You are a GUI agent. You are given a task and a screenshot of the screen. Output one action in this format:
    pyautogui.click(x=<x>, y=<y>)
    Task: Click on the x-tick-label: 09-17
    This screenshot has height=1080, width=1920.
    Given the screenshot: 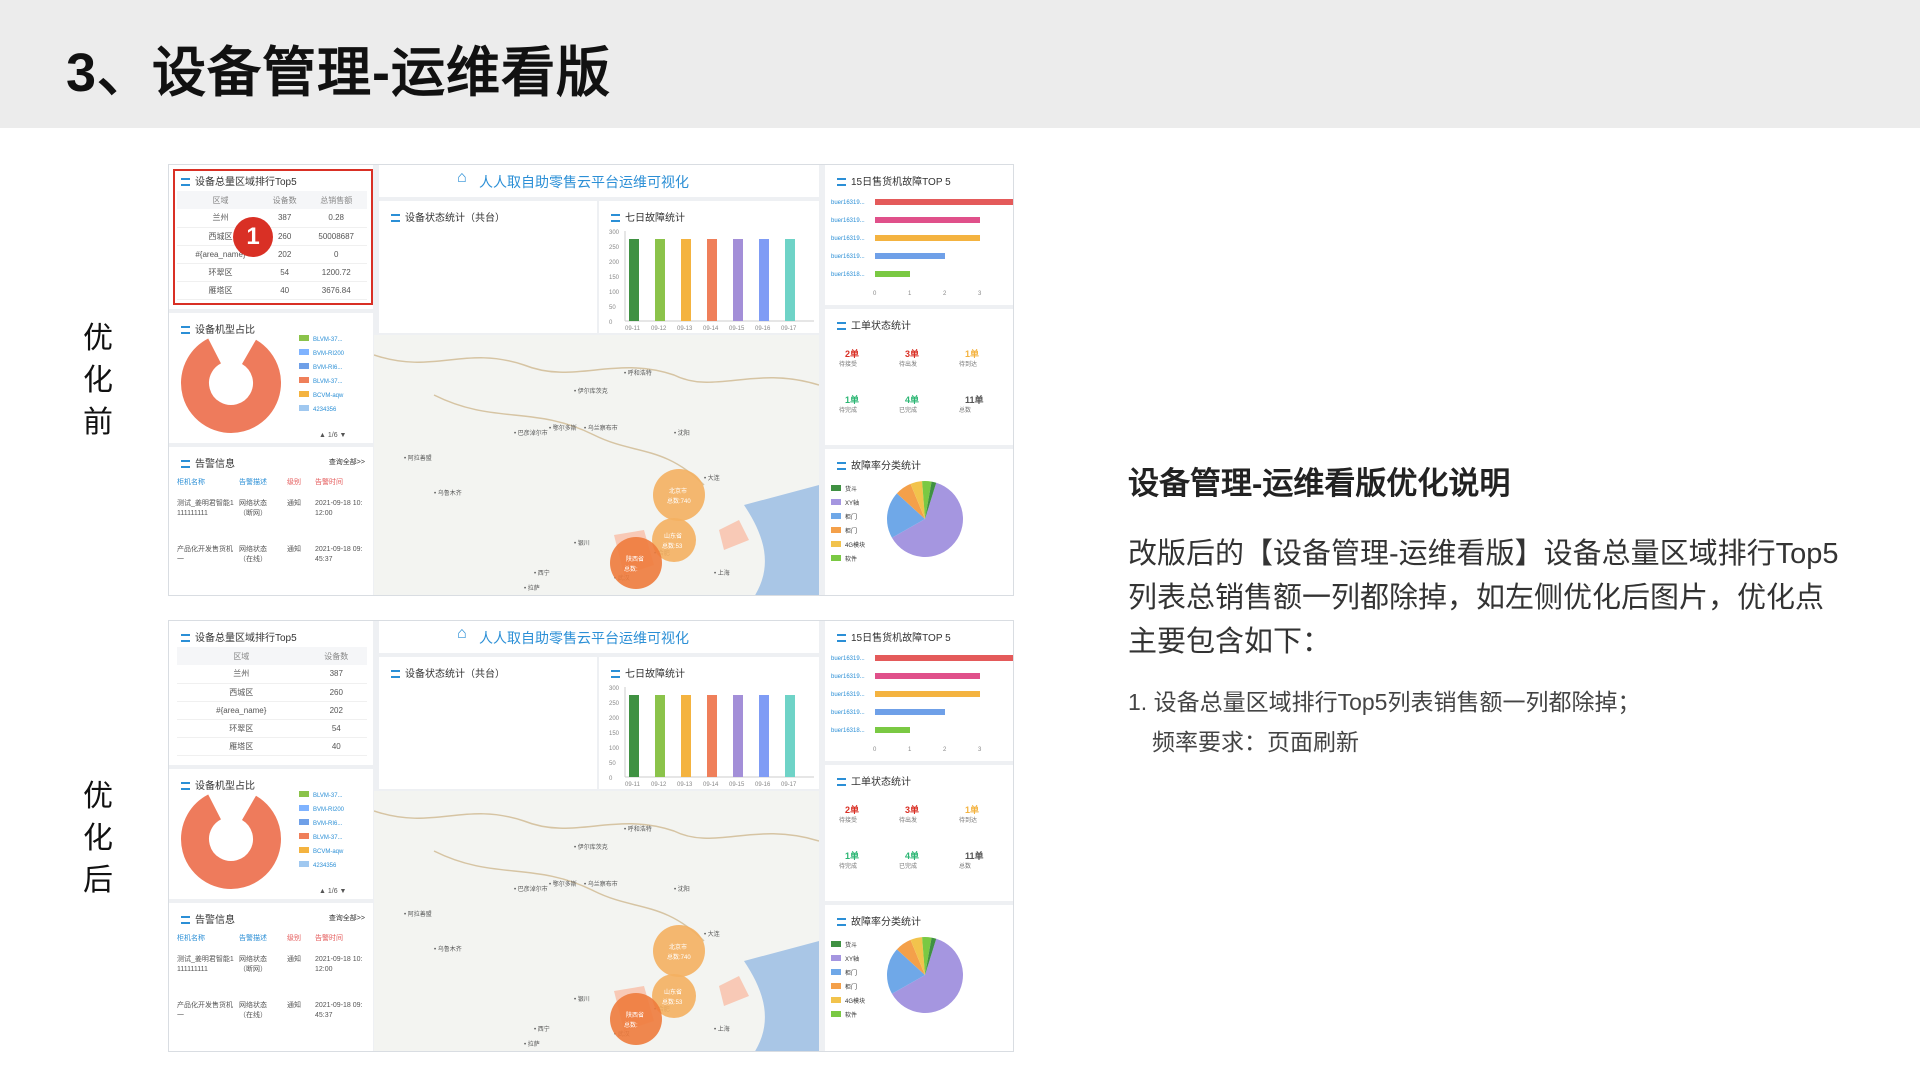 What is the action you would take?
    pyautogui.click(x=789, y=785)
    